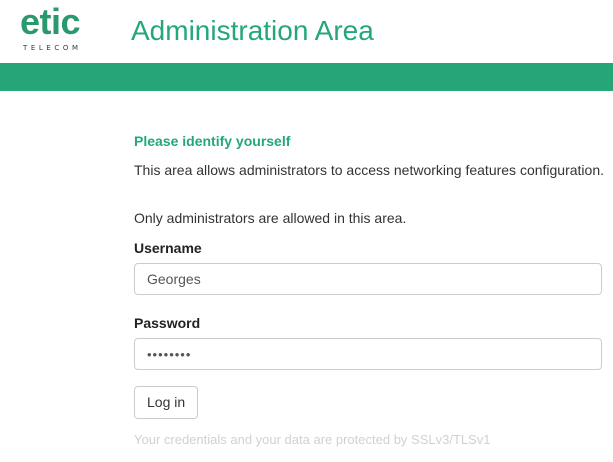  What do you see at coordinates (368, 279) in the screenshot?
I see `username-field` at bounding box center [368, 279].